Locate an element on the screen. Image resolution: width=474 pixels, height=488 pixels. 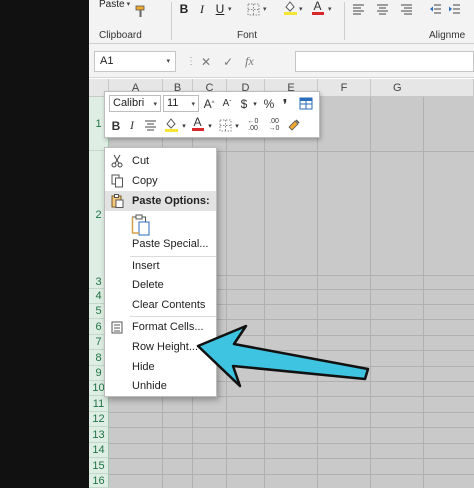
enter-icon: ✓ is located at coordinates (228, 62).